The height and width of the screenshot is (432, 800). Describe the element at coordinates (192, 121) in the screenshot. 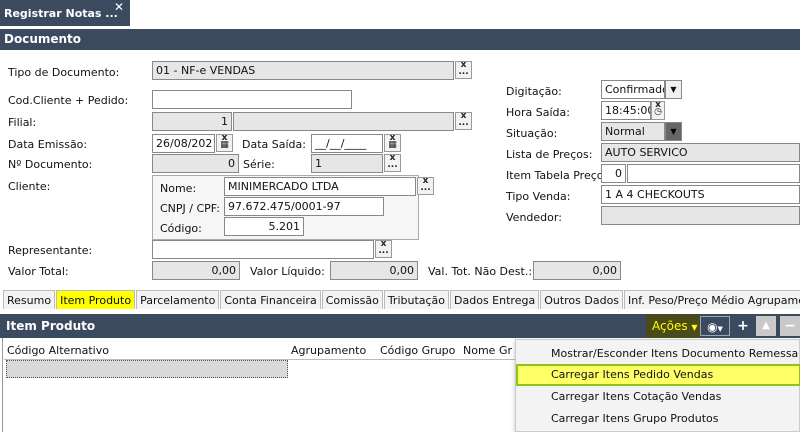

I see `filial-field: 1` at that location.